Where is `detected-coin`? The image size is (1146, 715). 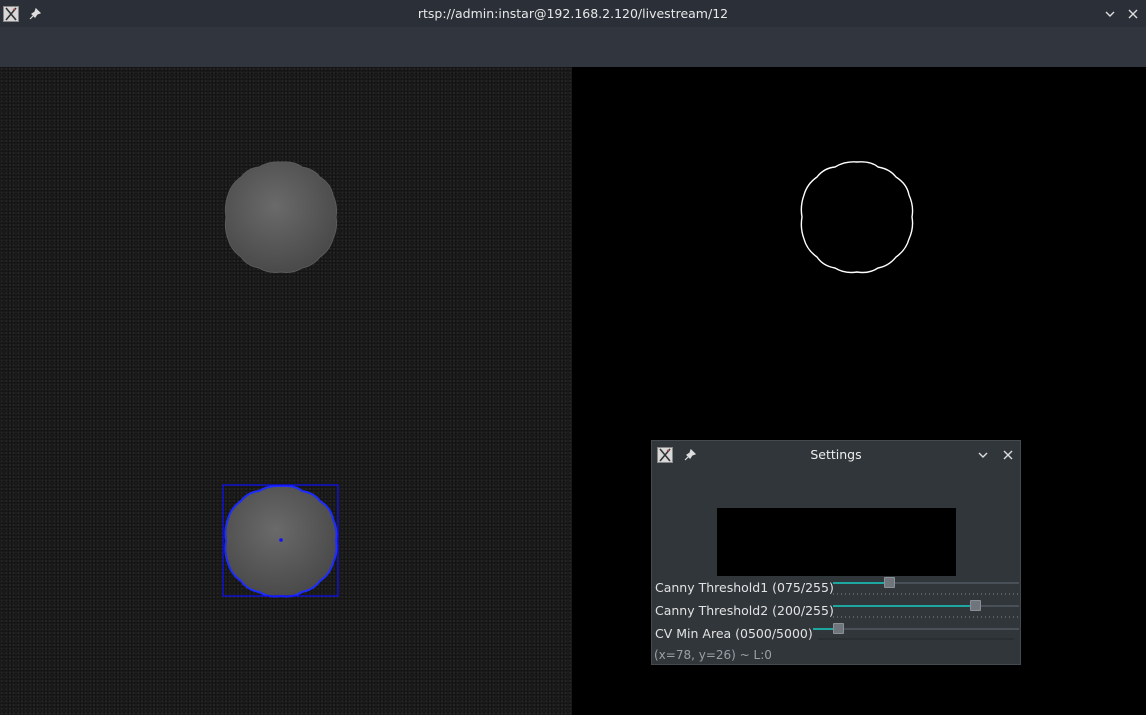 detected-coin is located at coordinates (280, 541).